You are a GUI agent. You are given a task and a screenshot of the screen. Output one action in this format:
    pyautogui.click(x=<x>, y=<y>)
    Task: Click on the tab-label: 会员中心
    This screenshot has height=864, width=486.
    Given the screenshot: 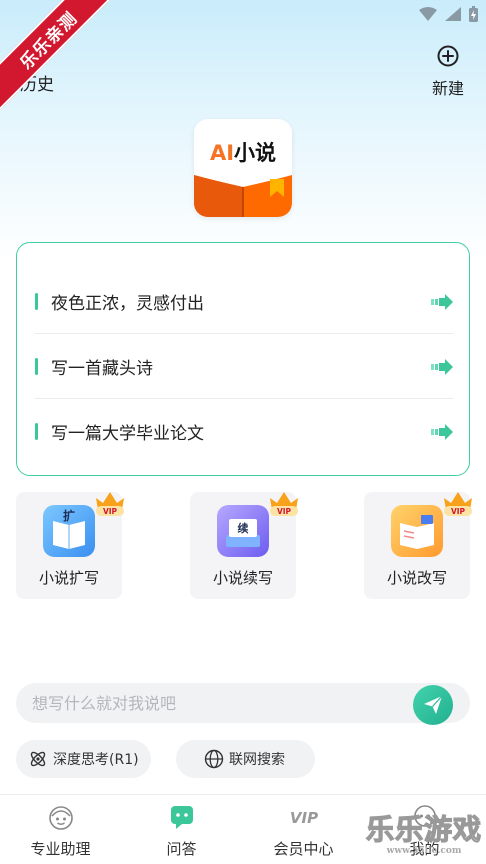 What is the action you would take?
    pyautogui.click(x=303, y=849)
    